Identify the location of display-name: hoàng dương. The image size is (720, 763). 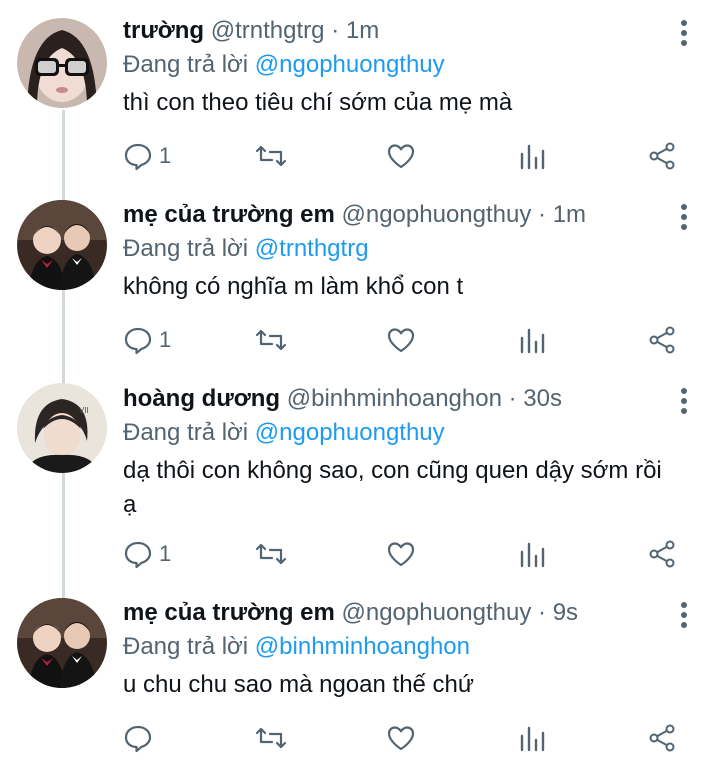
(201, 398).